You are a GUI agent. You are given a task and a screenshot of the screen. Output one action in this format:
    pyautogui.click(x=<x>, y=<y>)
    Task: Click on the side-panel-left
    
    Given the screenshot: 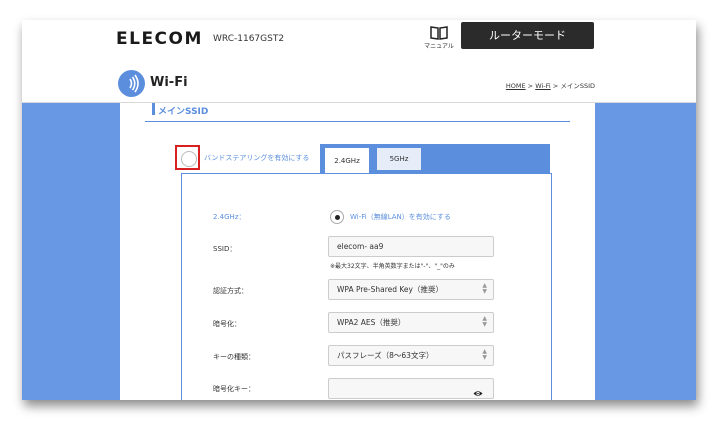 What is the action you would take?
    pyautogui.click(x=71, y=251)
    